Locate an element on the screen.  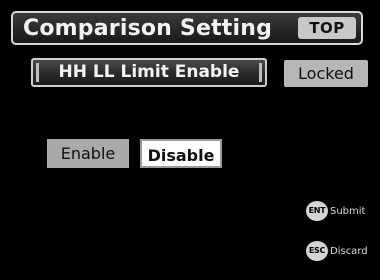
page-title: Comparison Setting is located at coordinates (148, 28).